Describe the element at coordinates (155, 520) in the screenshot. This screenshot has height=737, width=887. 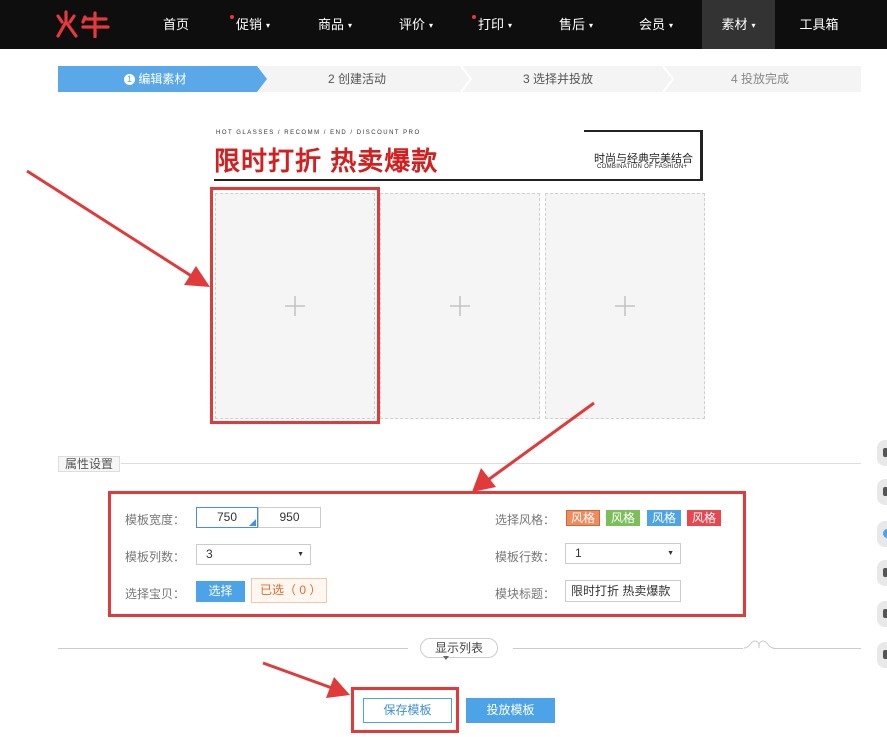
I see `width-label: 模板宽度：` at that location.